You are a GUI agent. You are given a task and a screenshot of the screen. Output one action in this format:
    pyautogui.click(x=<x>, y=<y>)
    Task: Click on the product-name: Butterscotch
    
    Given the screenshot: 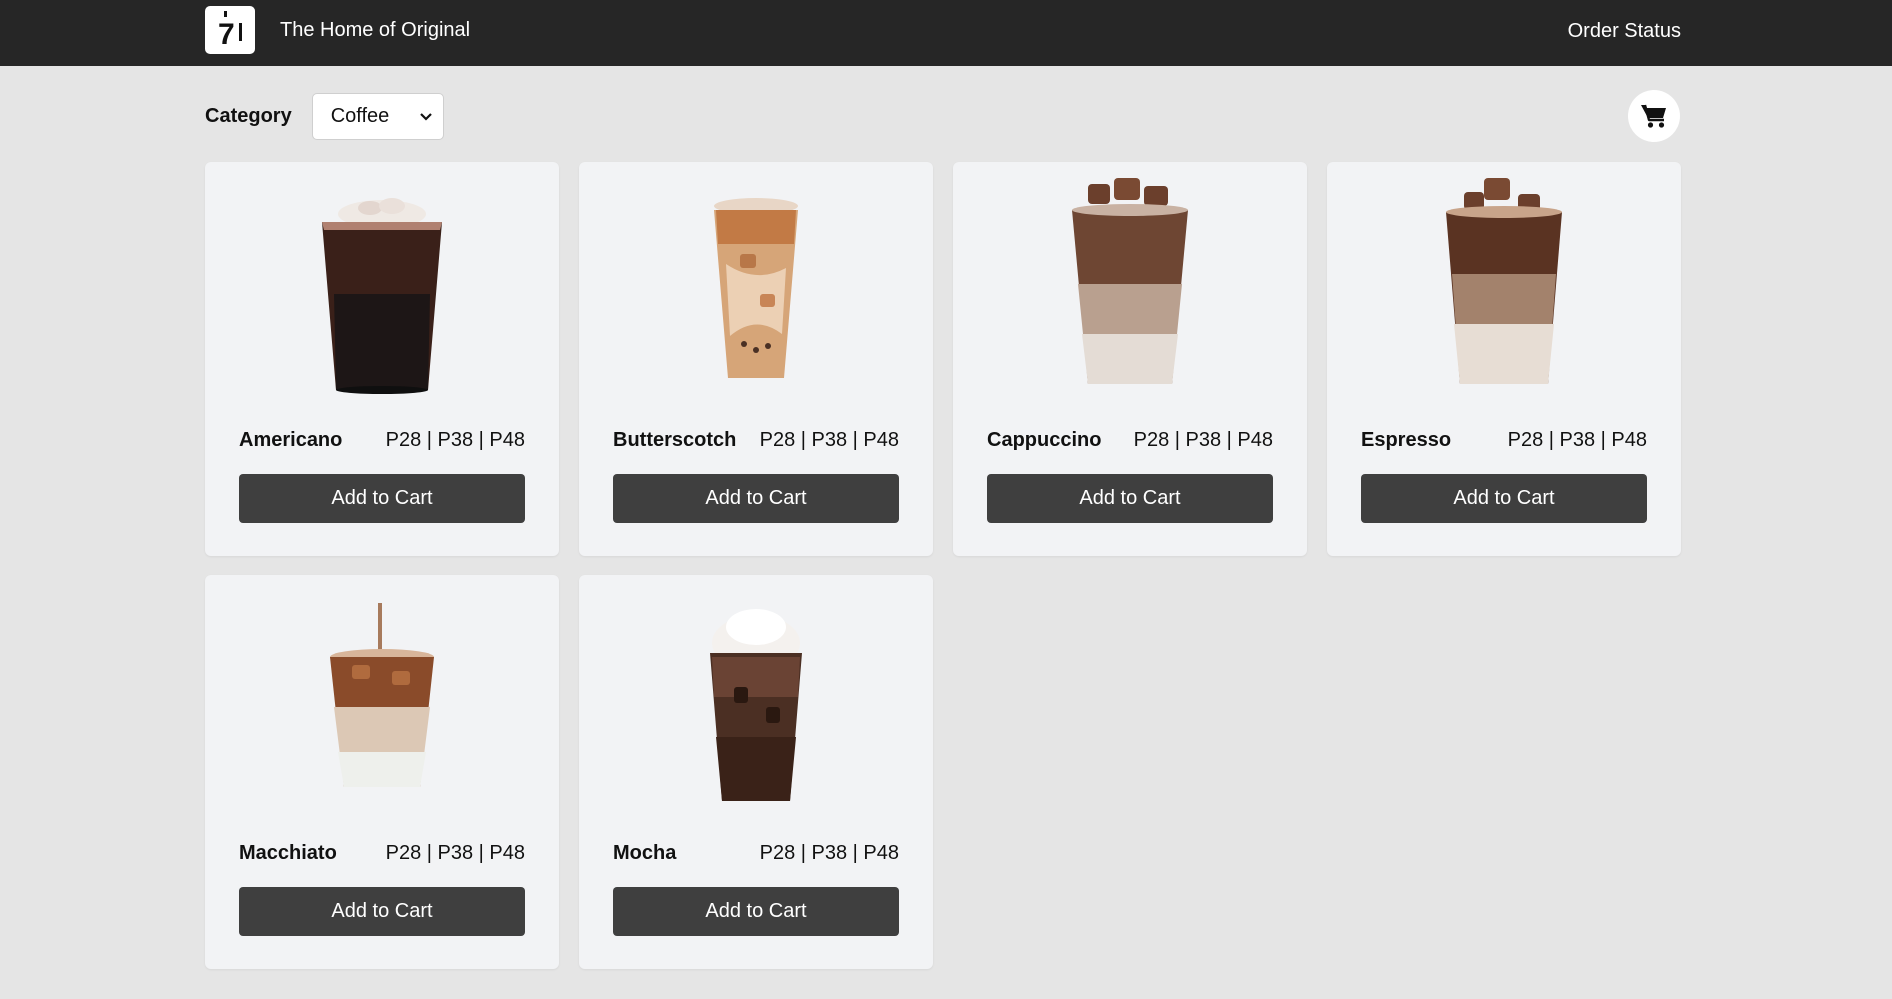 What is the action you would take?
    pyautogui.click(x=675, y=440)
    